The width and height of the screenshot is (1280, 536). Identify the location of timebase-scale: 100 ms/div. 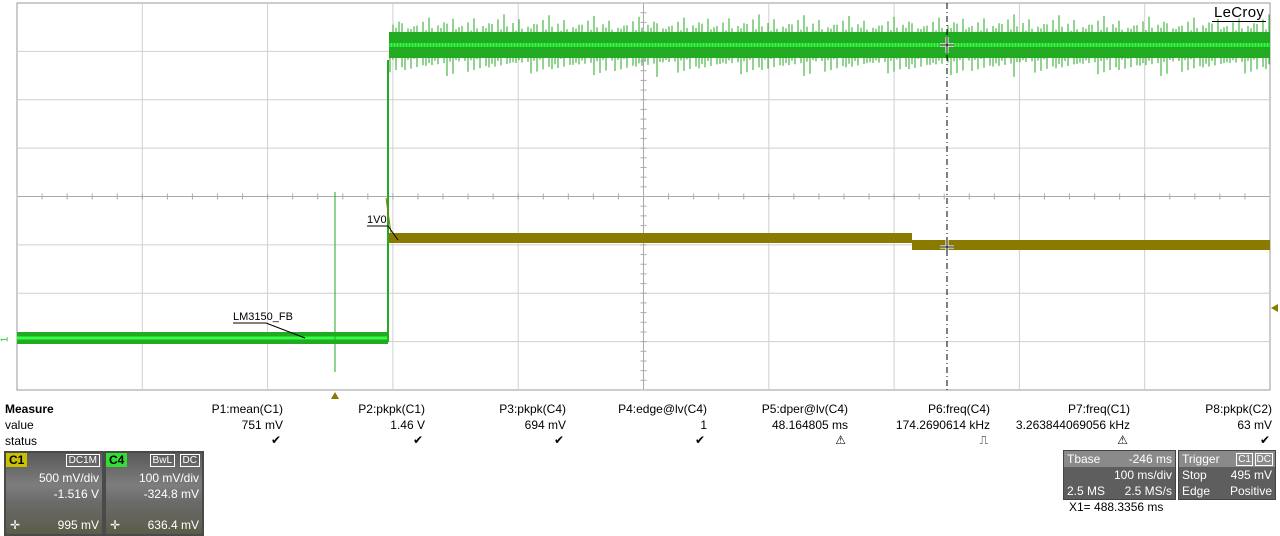
(1142, 475).